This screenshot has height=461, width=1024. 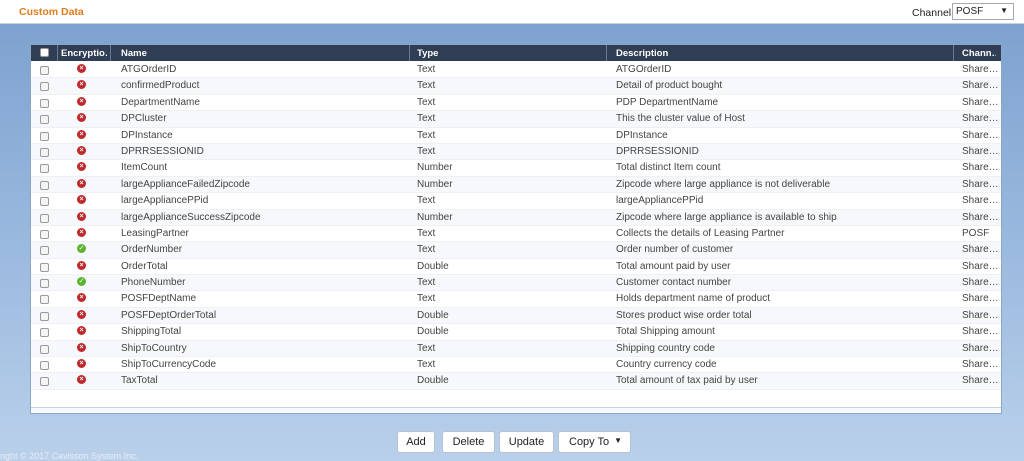 I want to click on cell-name: confirmedProduct, so click(x=160, y=86).